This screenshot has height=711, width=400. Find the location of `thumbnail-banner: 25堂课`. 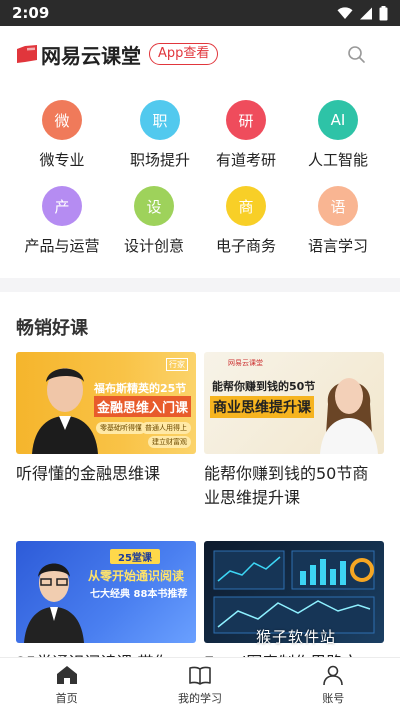

thumbnail-banner: 25堂课 is located at coordinates (135, 556).